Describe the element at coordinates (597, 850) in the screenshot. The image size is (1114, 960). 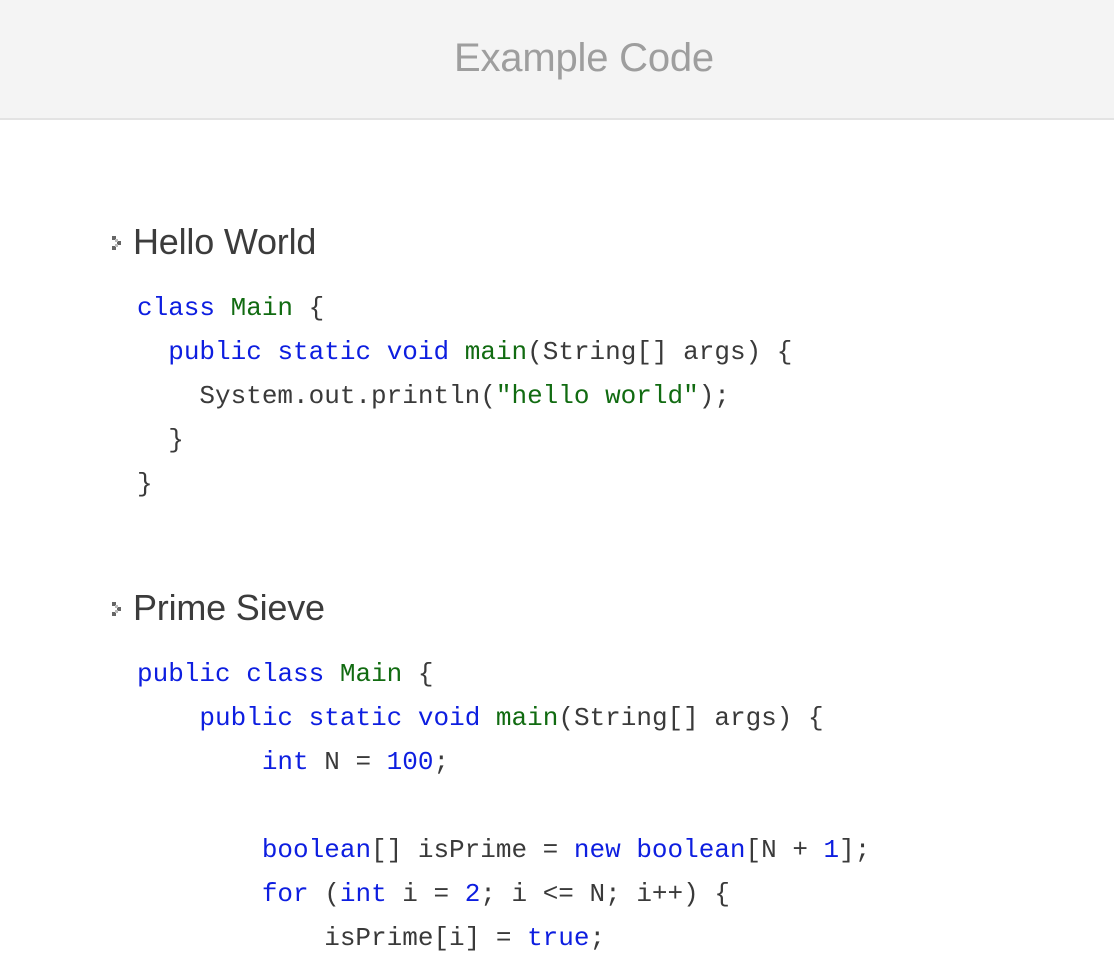
I see `code-token: new` at that location.